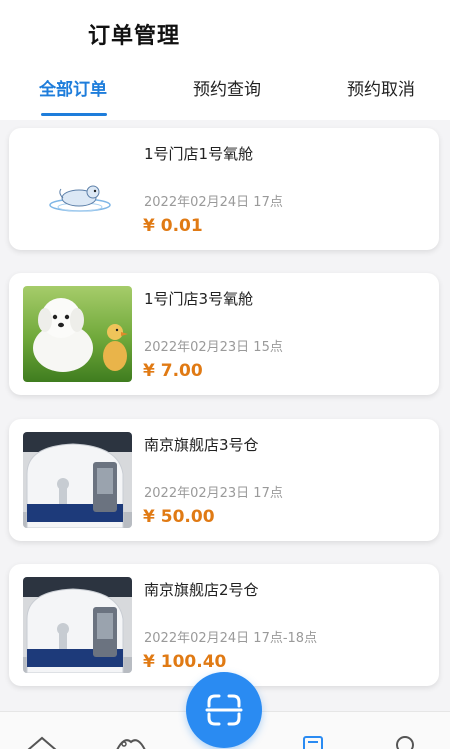 Image resolution: width=450 pixels, height=749 pixels. Describe the element at coordinates (134, 36) in the screenshot. I see `page-title: 订单管理` at that location.